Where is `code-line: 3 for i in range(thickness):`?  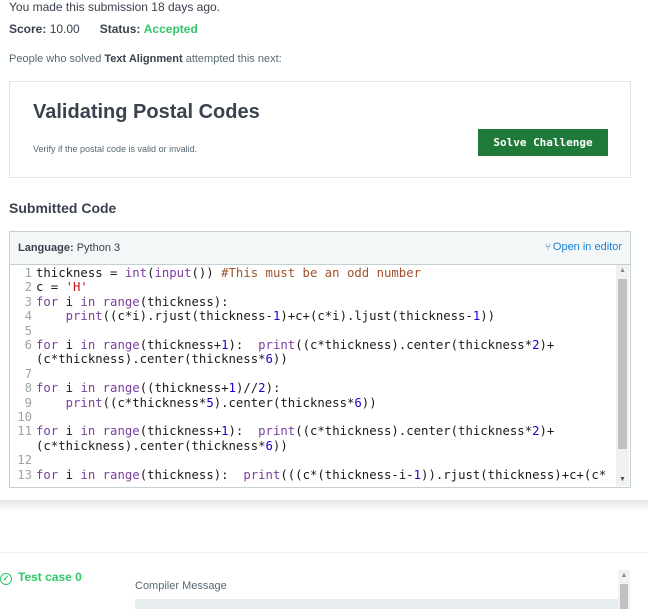 code-line: 3 for i in range(thickness): is located at coordinates (314, 302).